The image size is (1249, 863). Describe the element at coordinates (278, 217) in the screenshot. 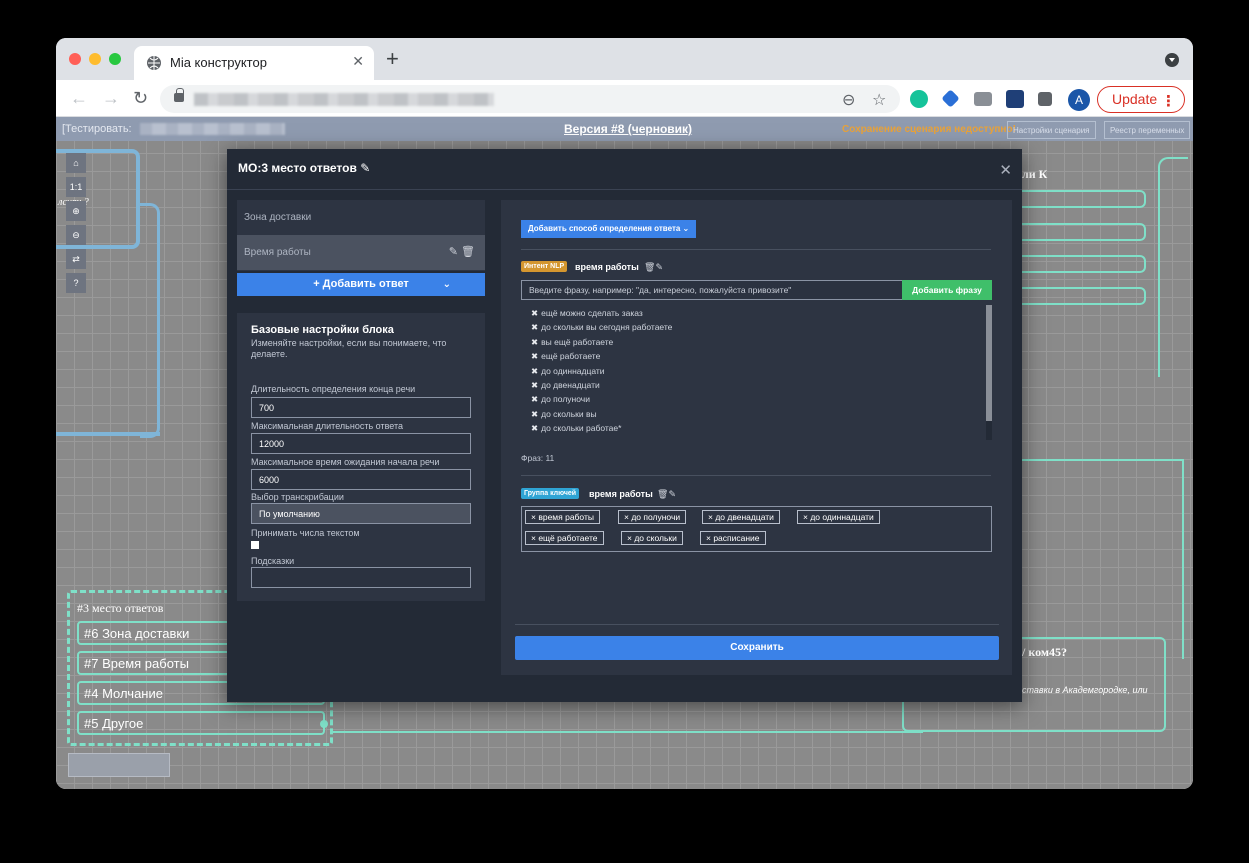

I see `answer-label: Зона доставки` at that location.